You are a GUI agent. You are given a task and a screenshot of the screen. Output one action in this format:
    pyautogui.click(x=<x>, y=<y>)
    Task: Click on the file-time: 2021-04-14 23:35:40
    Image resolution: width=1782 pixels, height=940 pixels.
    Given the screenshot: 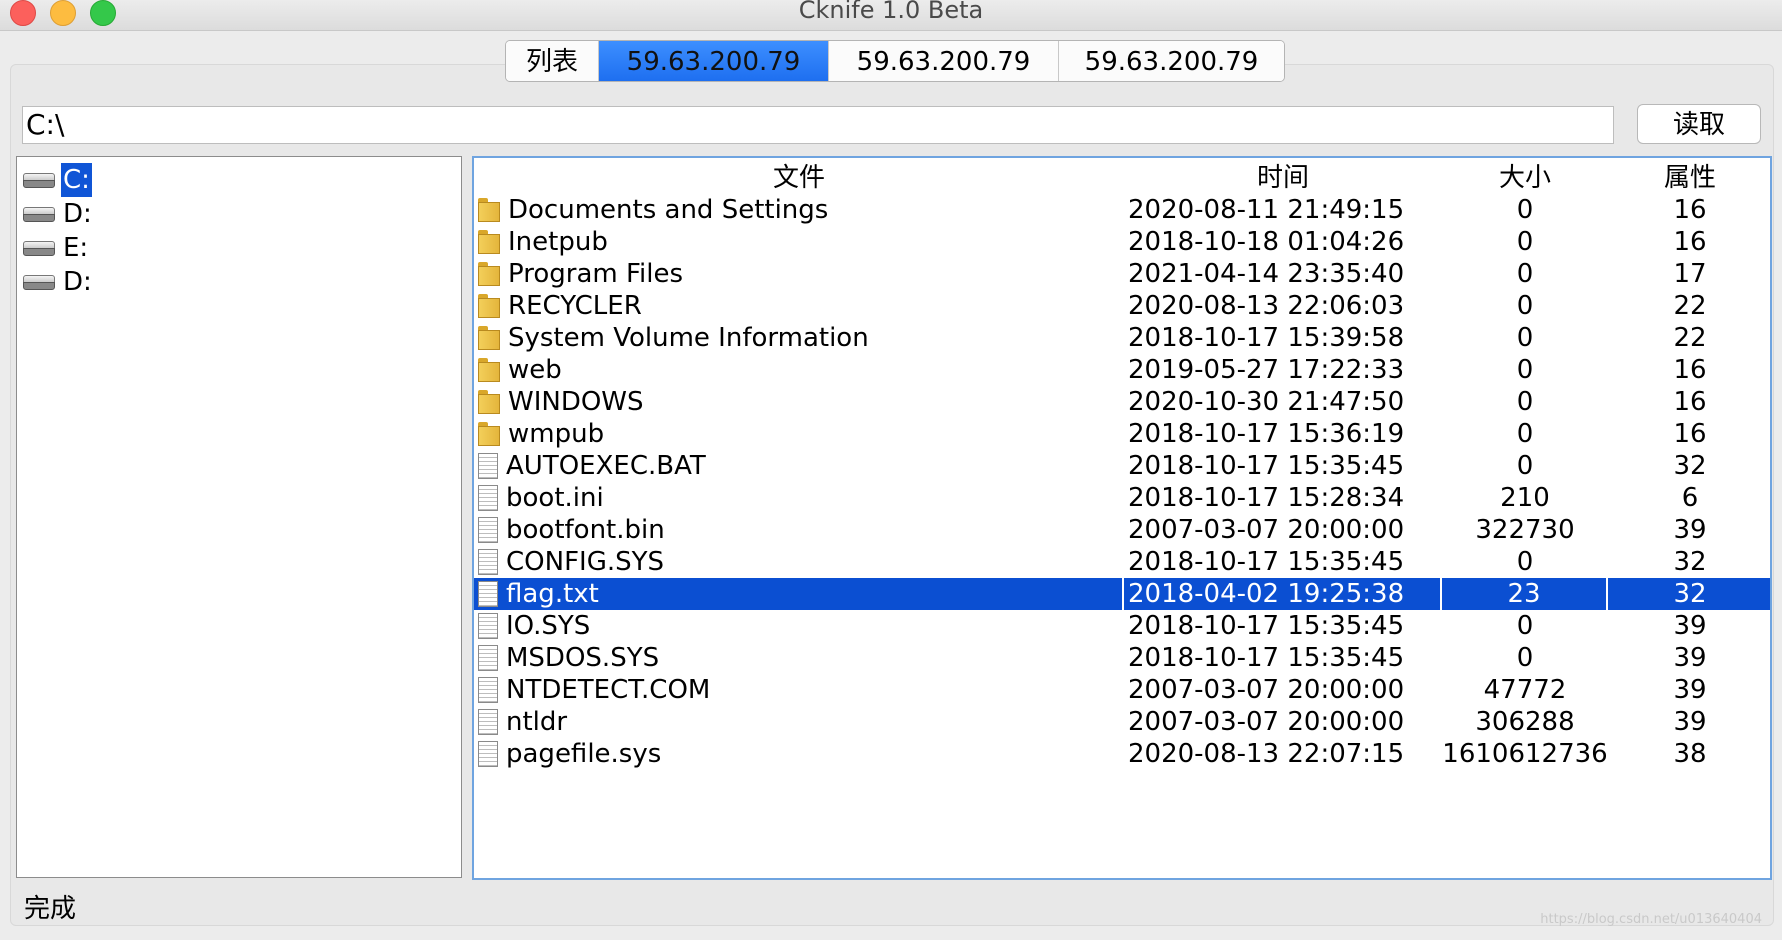 What is the action you would take?
    pyautogui.click(x=1266, y=274)
    